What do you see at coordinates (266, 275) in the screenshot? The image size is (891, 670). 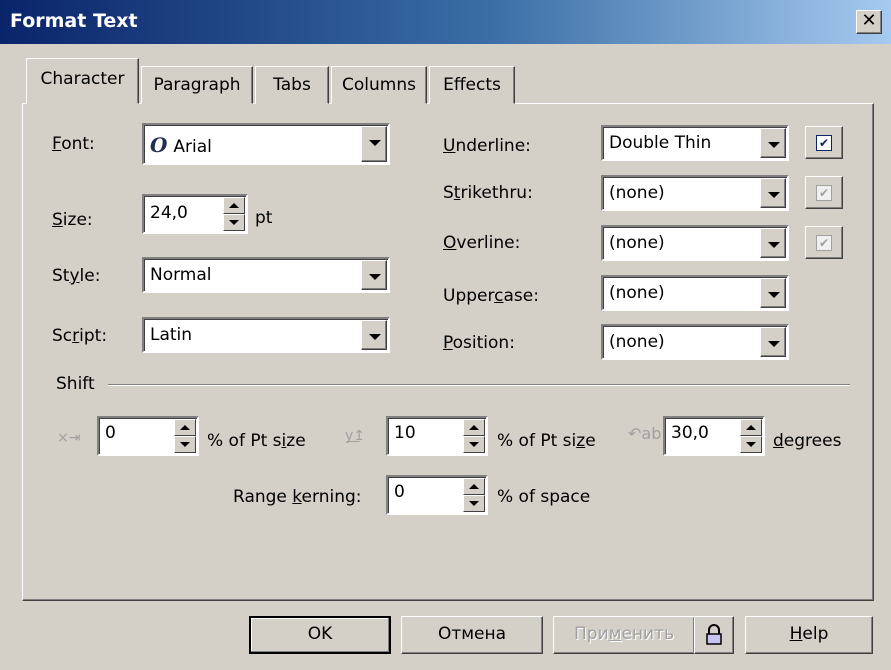 I see `style-dropdown: Normal` at bounding box center [266, 275].